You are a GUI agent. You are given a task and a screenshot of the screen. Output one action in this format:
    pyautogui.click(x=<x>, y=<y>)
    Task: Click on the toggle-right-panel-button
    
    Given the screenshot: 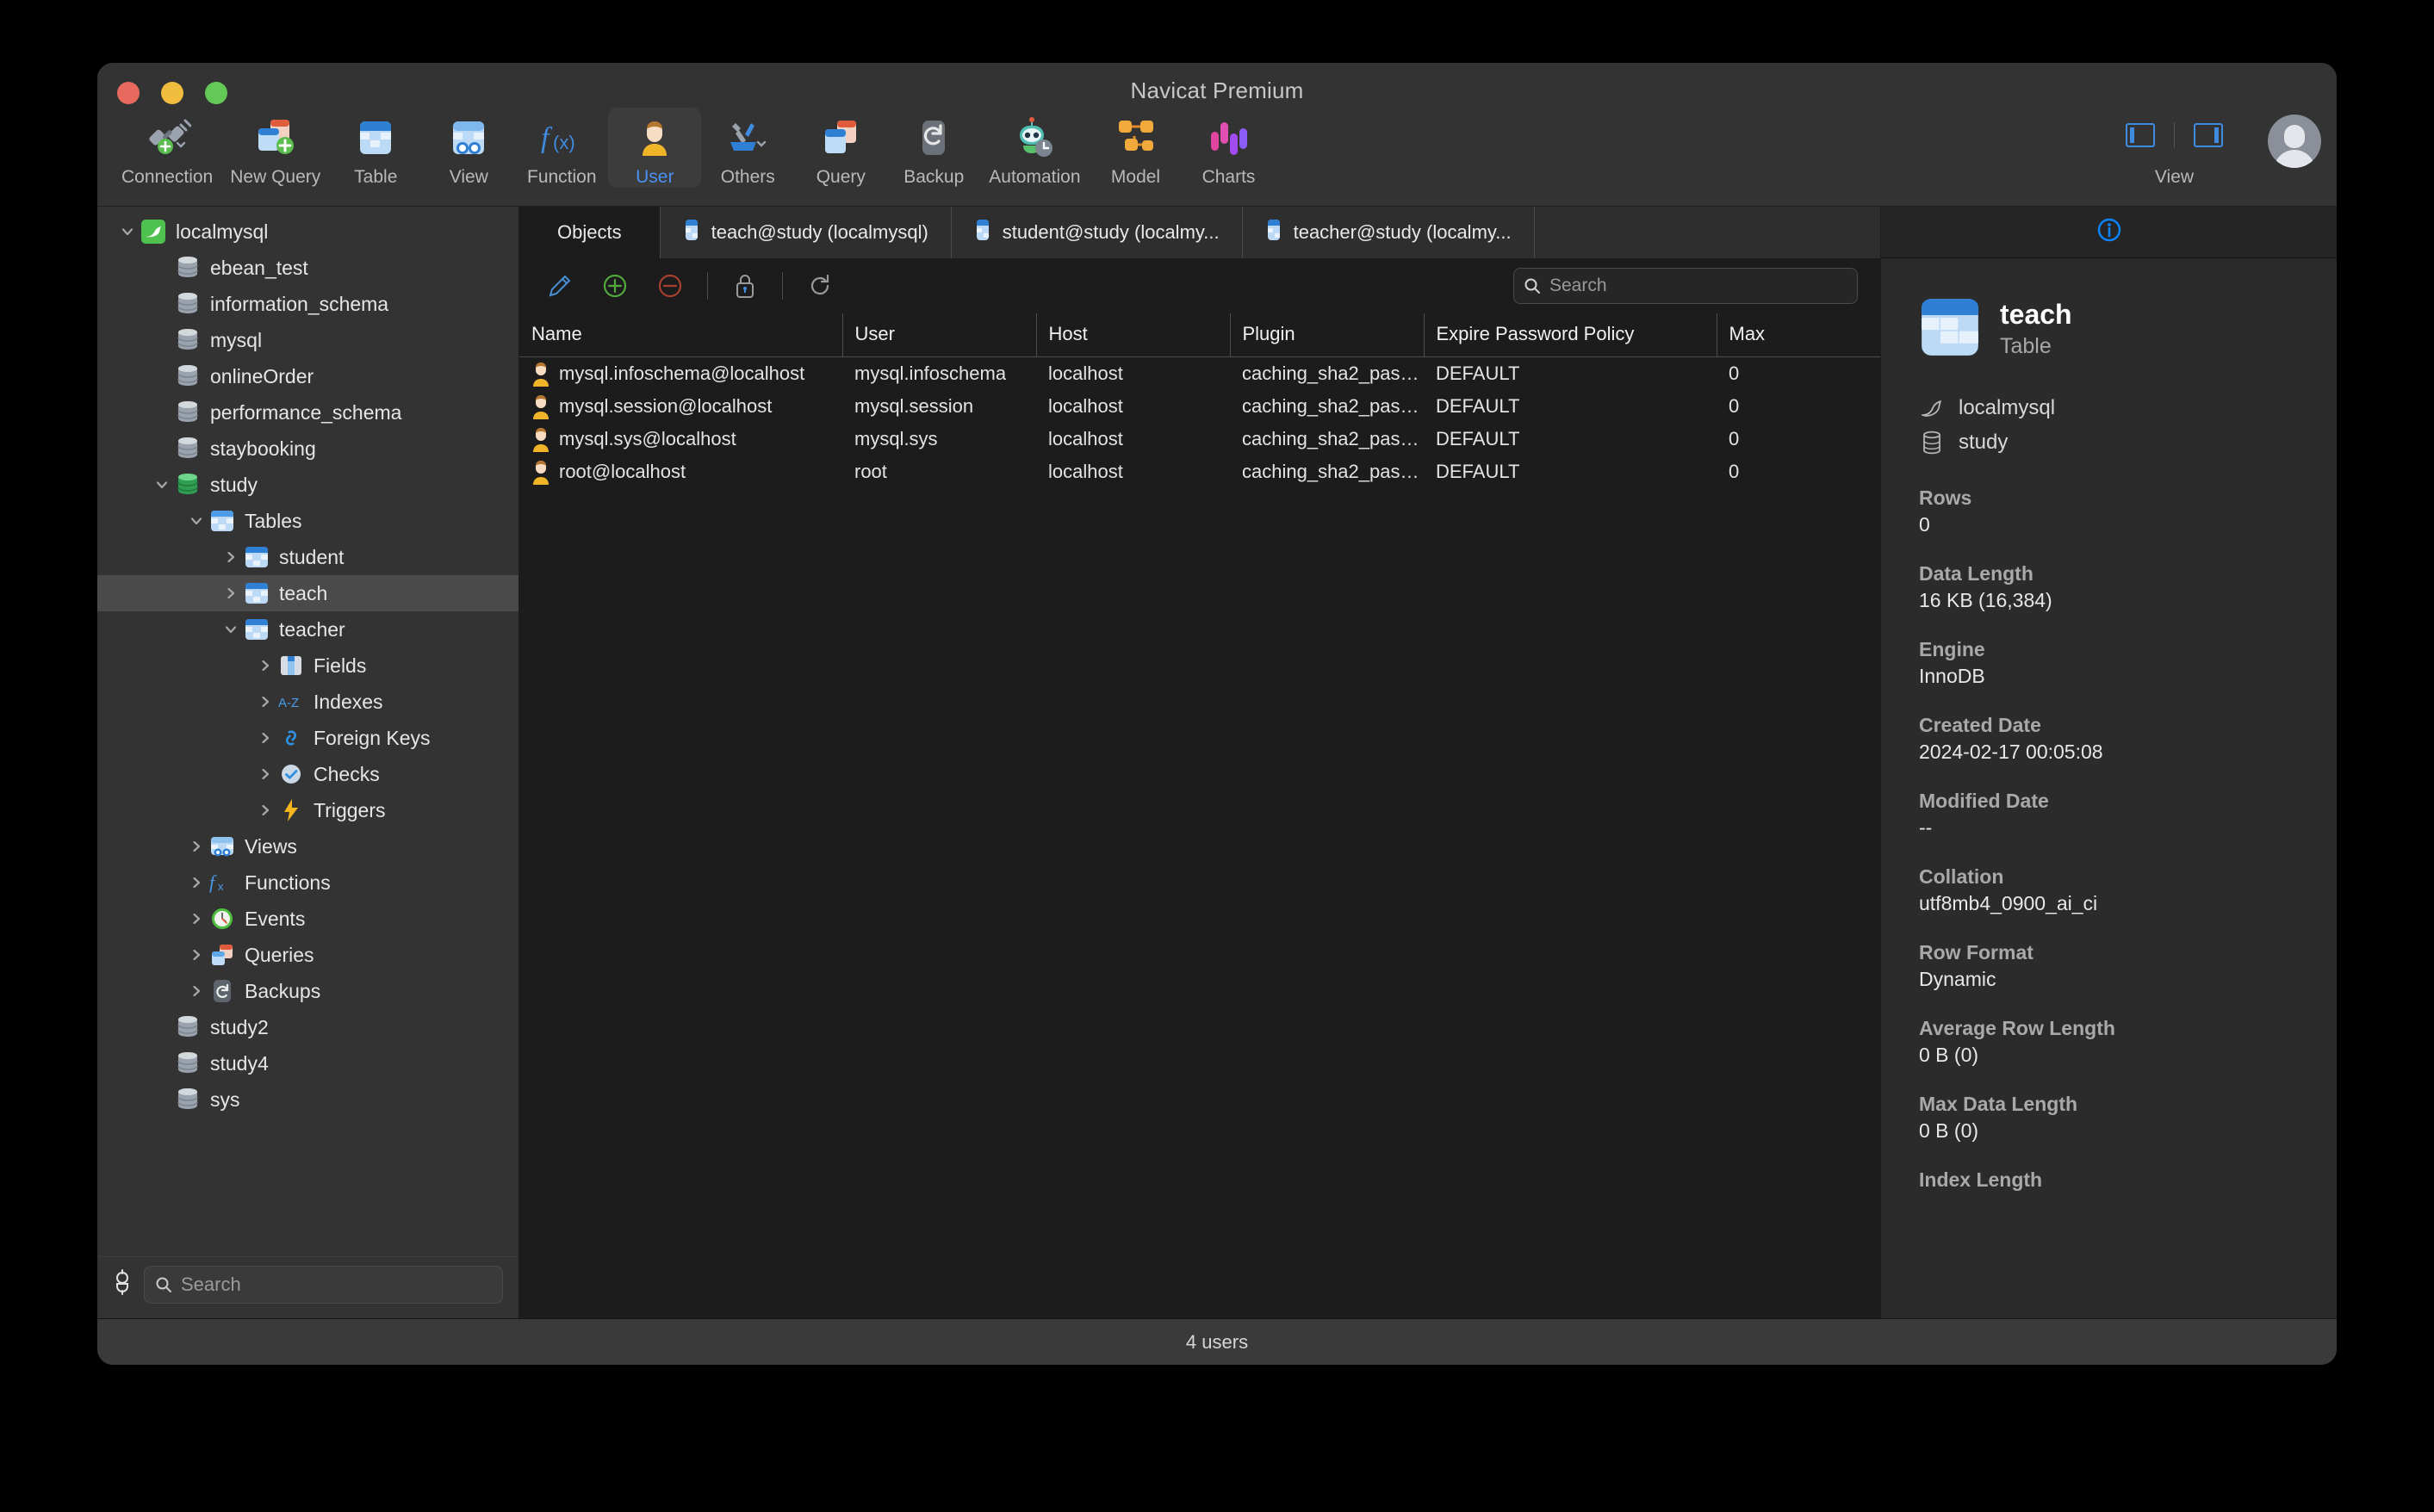 What is the action you would take?
    pyautogui.click(x=2208, y=135)
    